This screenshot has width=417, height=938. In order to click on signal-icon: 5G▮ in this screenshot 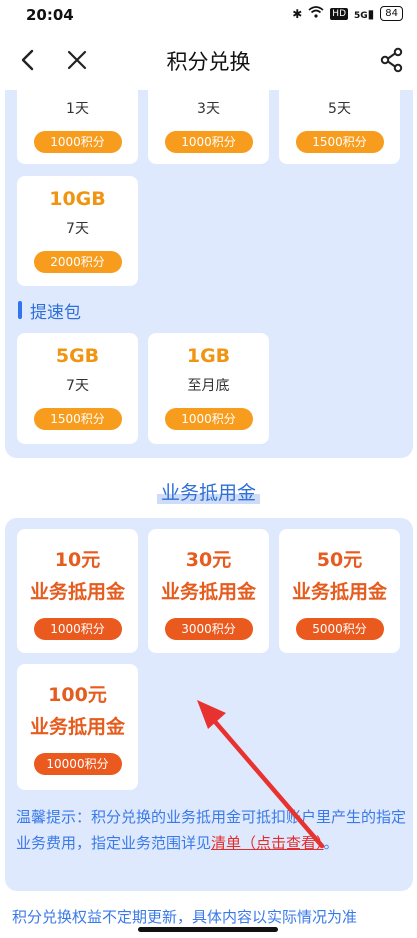, I will do `click(364, 13)`.